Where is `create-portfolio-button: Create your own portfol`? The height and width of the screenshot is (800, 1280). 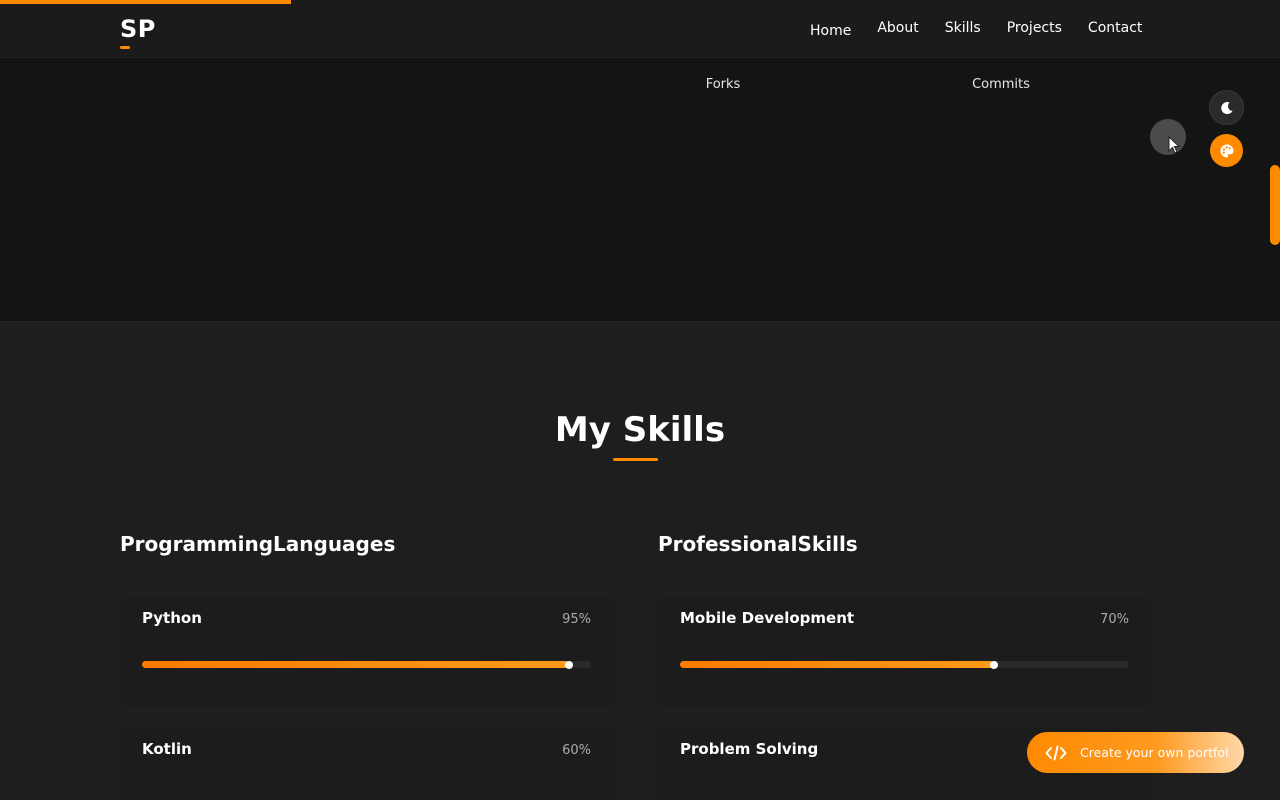 create-portfolio-button: Create your own portfol is located at coordinates (1135, 752).